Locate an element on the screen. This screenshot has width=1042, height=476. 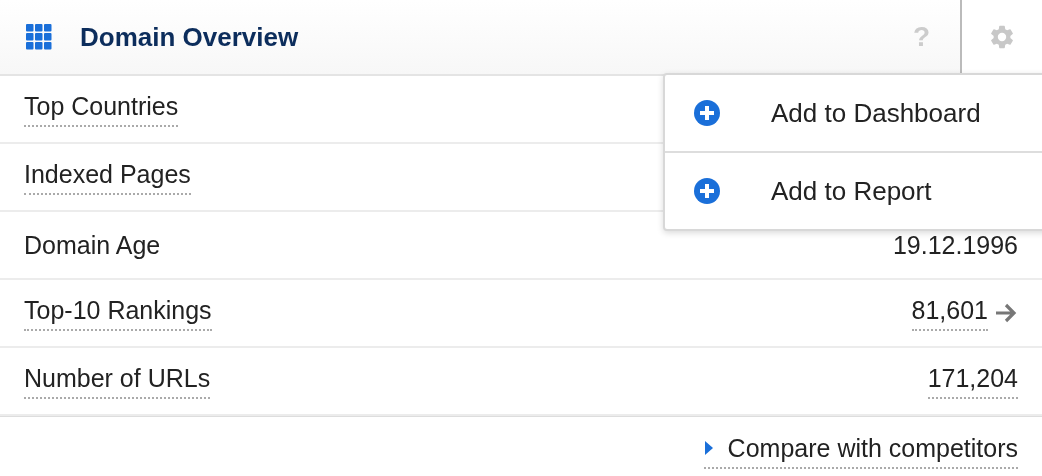
row-value: 171,204 is located at coordinates (972, 381).